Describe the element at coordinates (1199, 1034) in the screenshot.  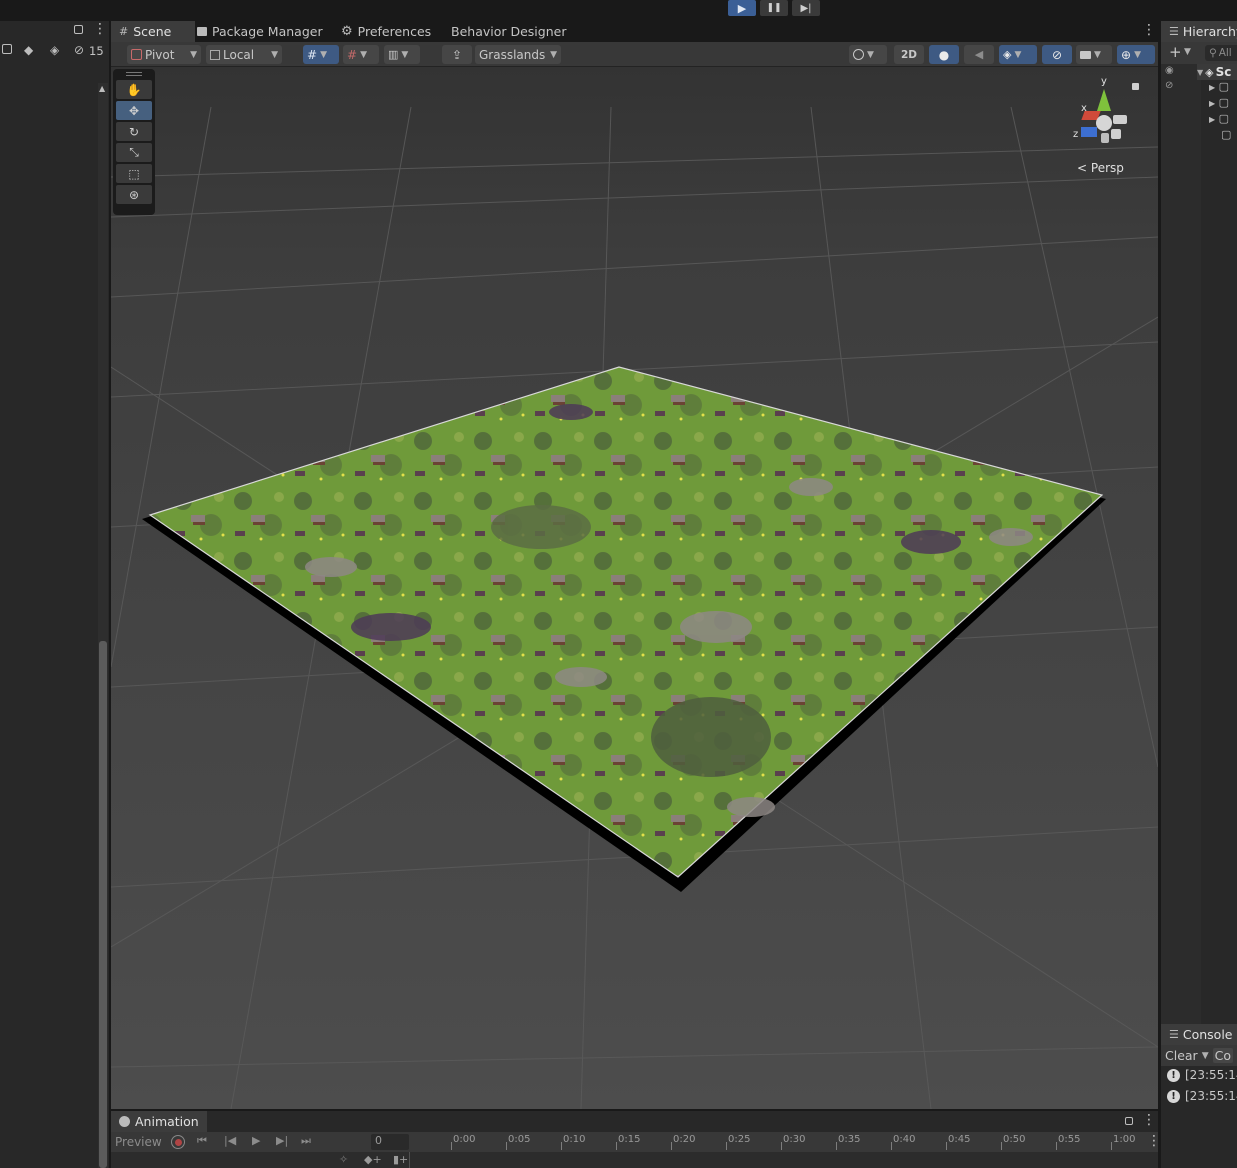
I see `tab-console: ☰ Console` at that location.